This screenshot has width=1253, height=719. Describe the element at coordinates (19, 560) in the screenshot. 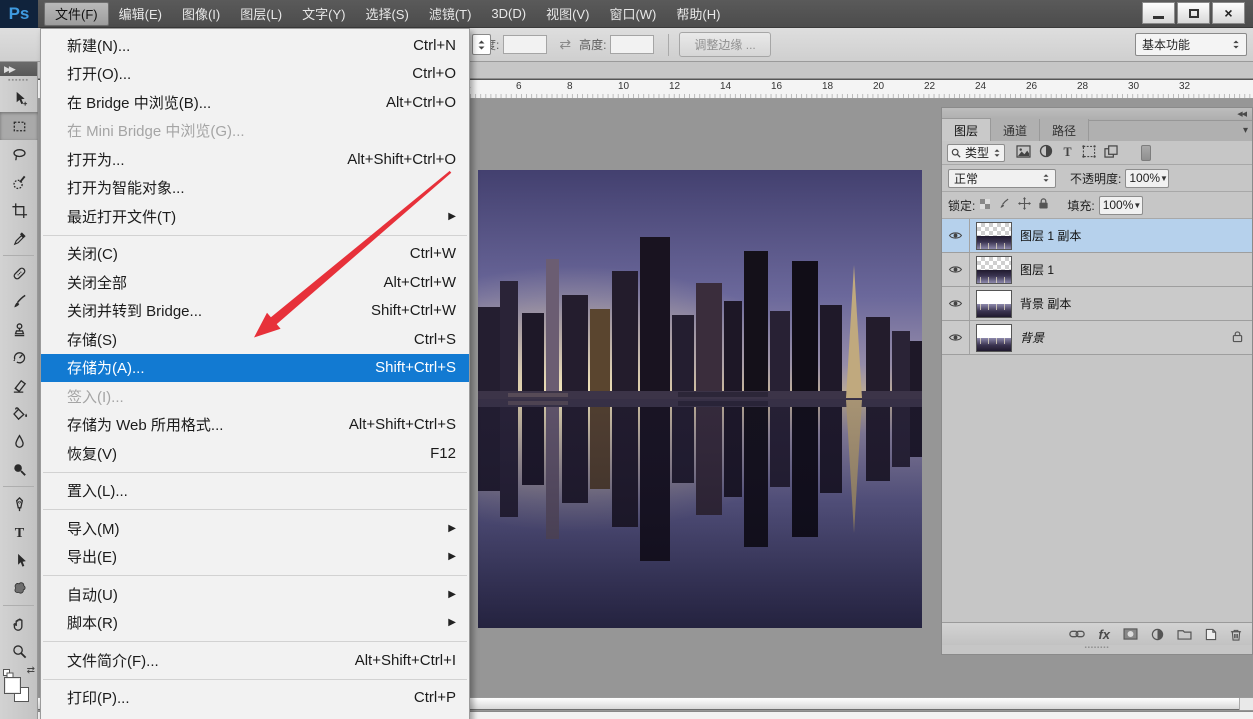

I see `path-select-tool` at that location.